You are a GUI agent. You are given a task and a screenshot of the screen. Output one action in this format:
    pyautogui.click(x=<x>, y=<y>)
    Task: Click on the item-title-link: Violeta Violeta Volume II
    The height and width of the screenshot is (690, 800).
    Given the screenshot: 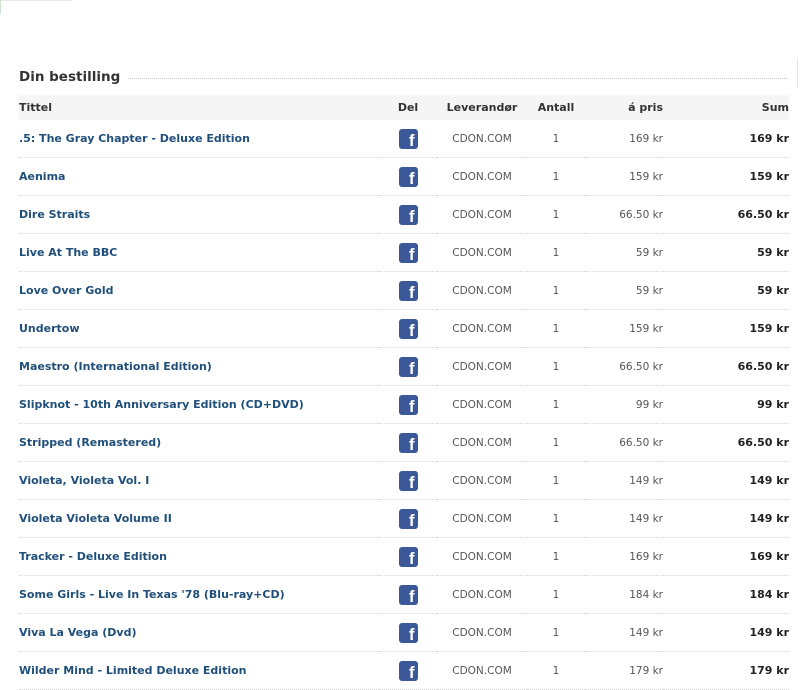 What is the action you would take?
    pyautogui.click(x=95, y=518)
    